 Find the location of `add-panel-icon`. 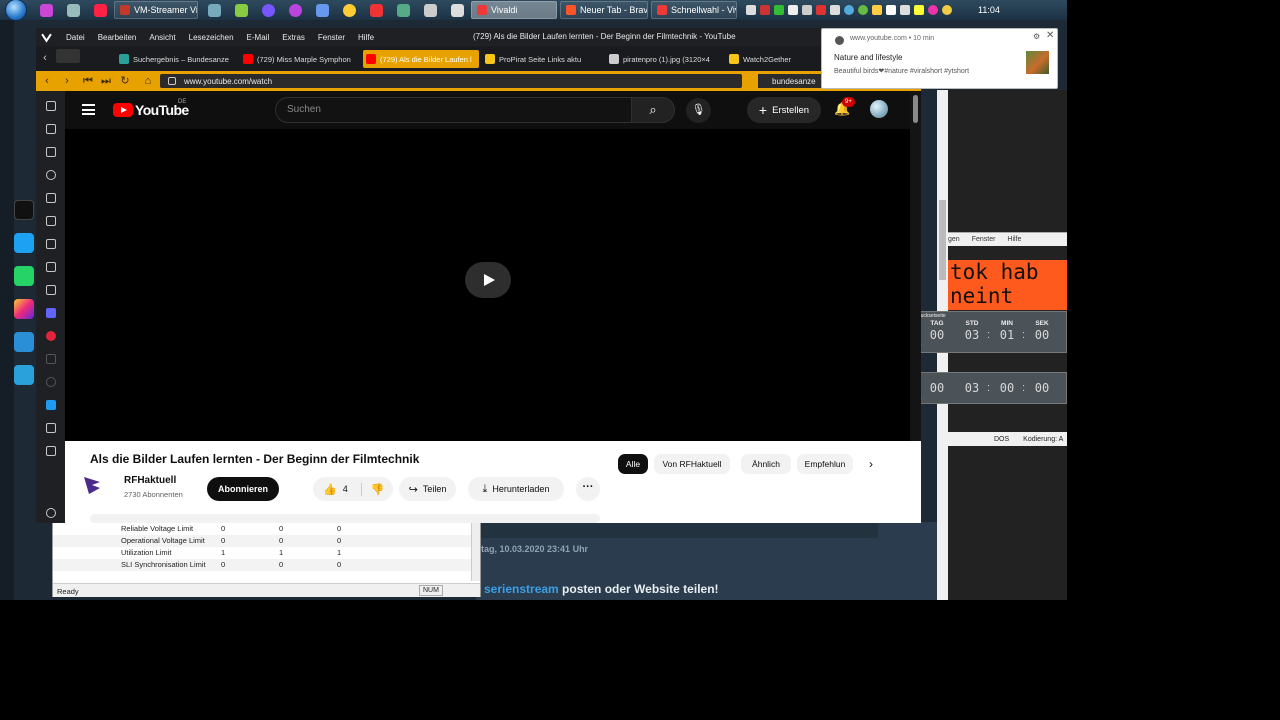

add-panel-icon is located at coordinates (51, 451).